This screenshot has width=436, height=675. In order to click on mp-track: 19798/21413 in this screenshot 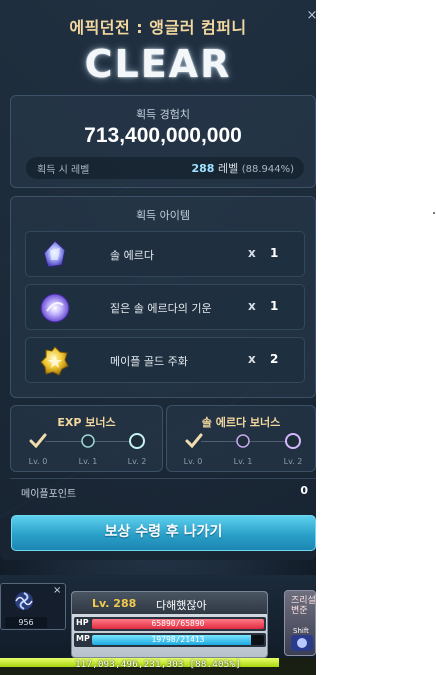, I will do `click(178, 640)`.